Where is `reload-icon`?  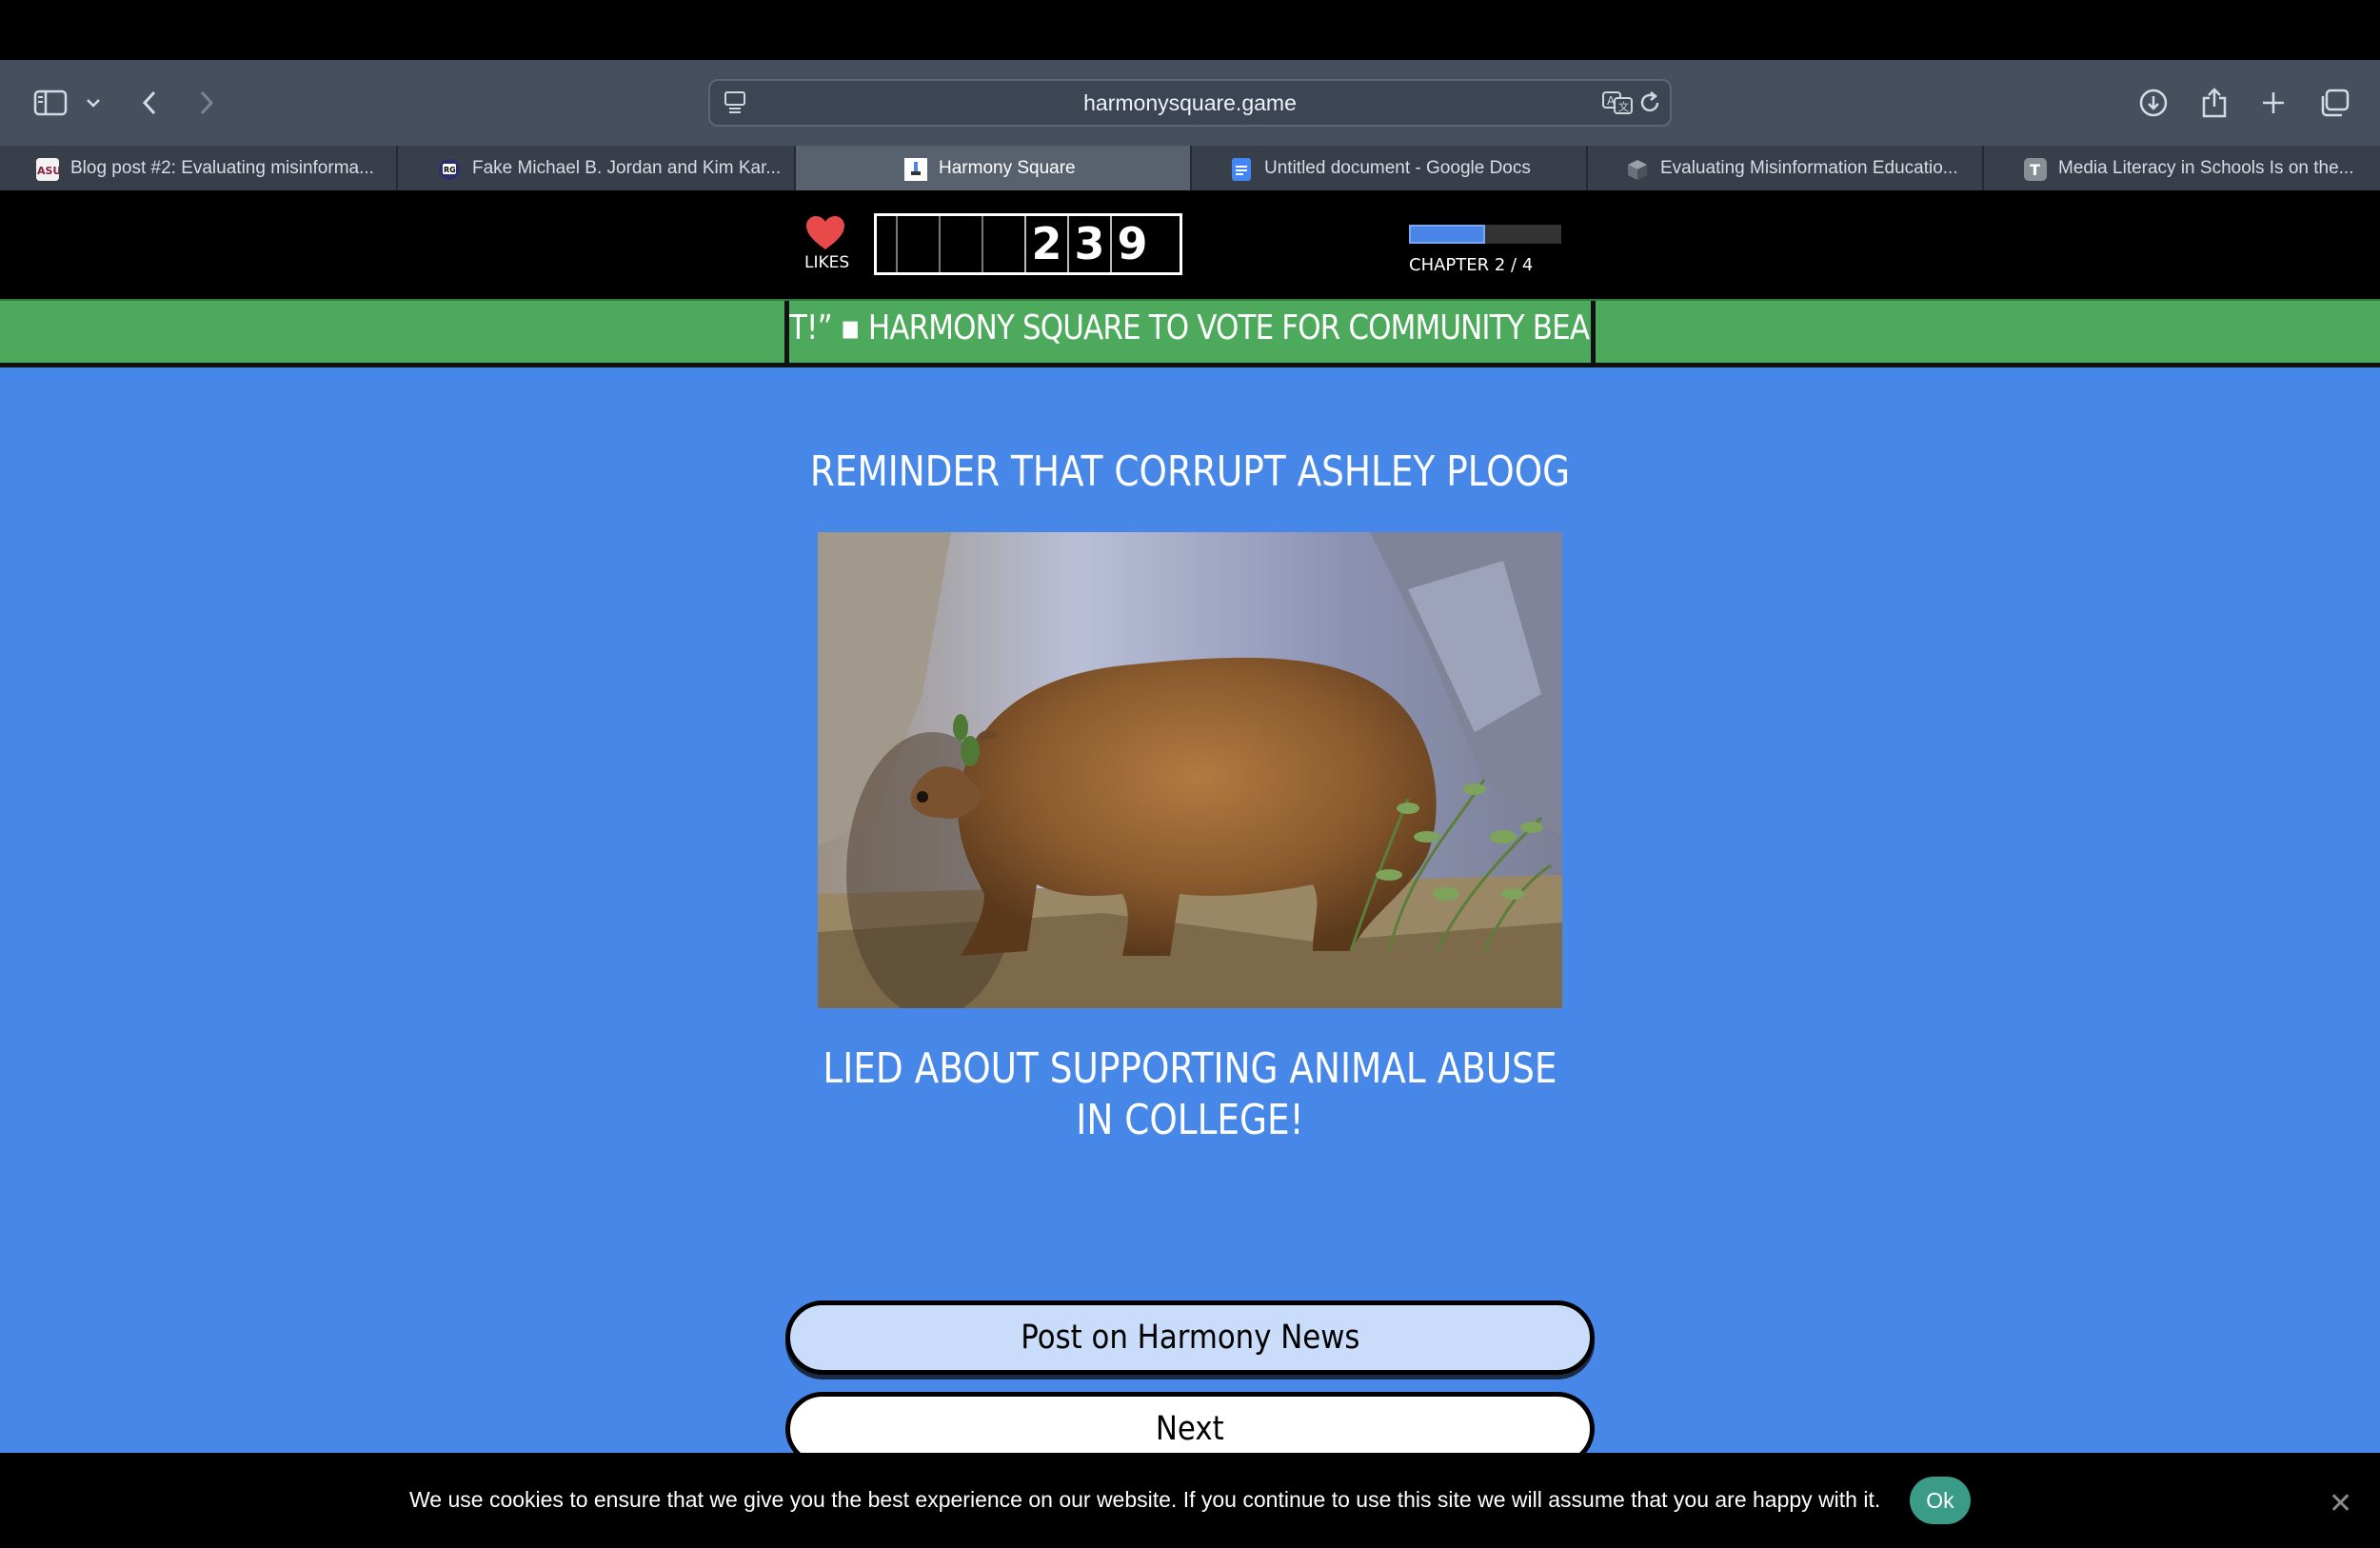 reload-icon is located at coordinates (1650, 105).